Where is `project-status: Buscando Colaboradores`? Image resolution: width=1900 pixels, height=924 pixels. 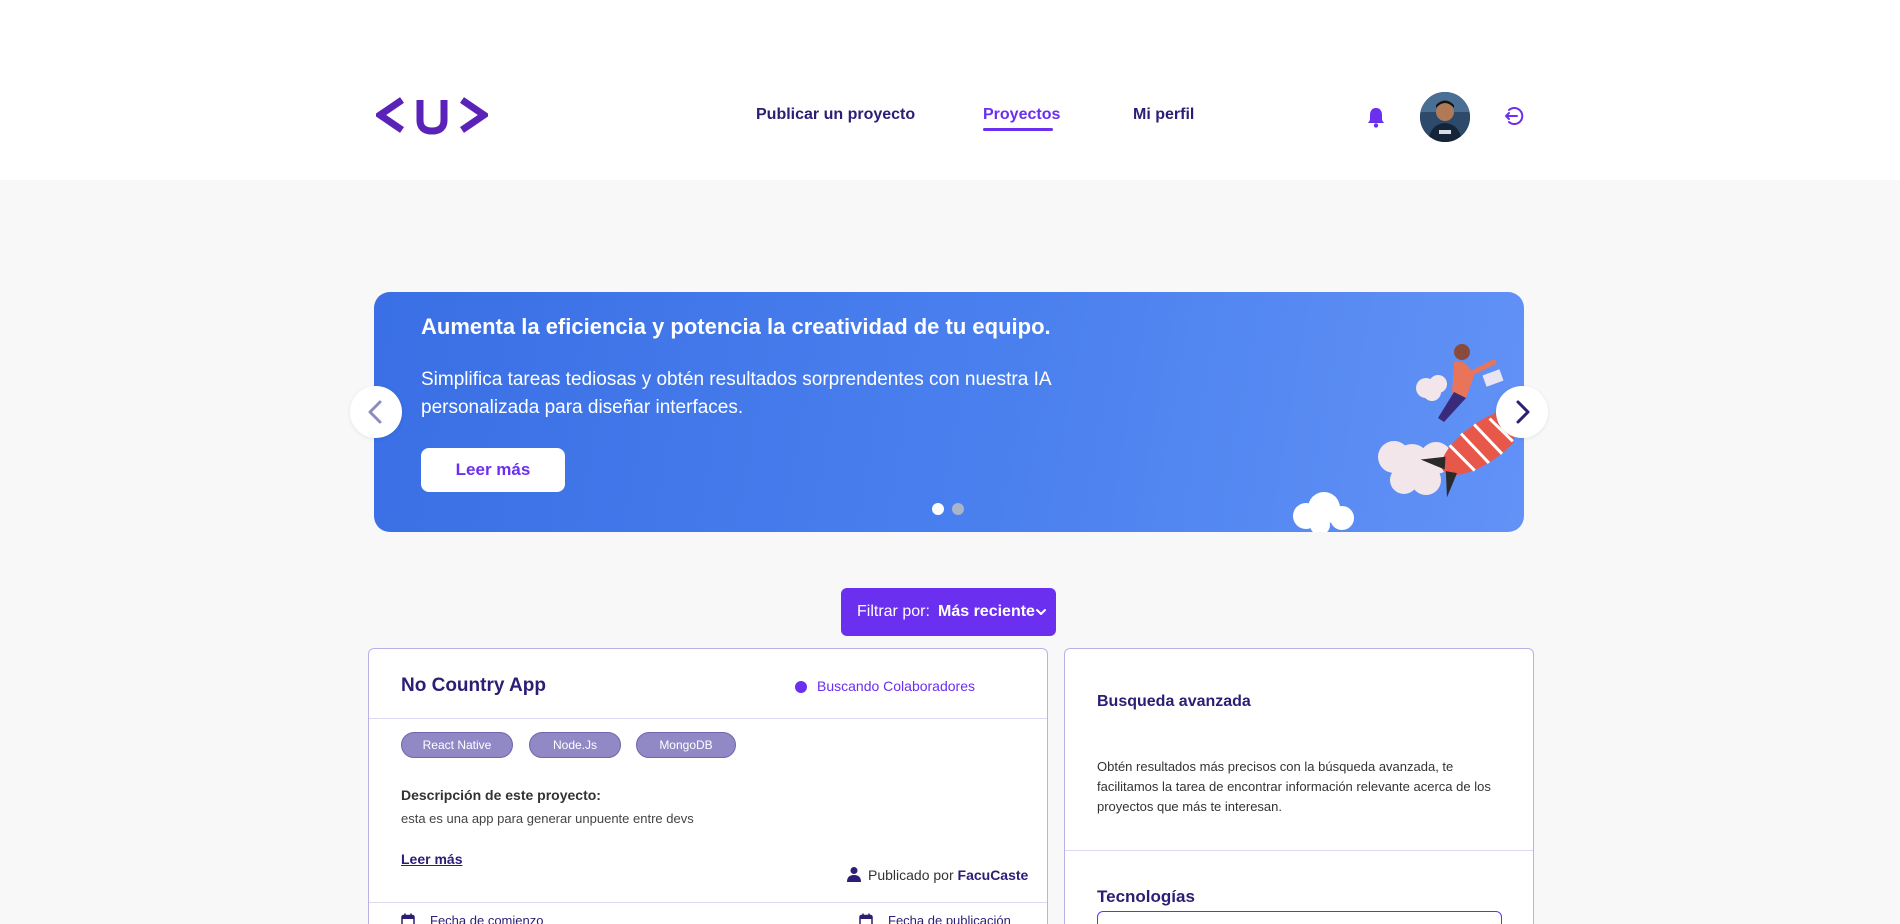
project-status: Buscando Colaboradores is located at coordinates (896, 686).